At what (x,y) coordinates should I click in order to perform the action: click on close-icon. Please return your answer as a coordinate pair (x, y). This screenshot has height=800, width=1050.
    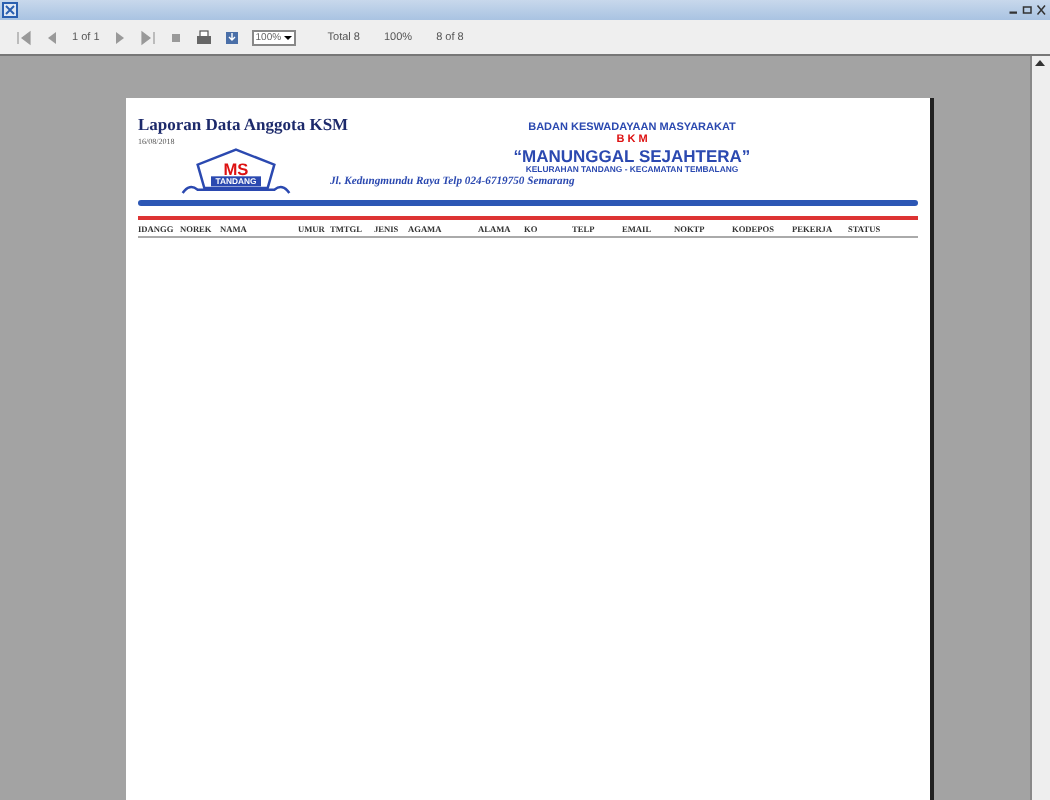
    Looking at the image, I should click on (1042, 10).